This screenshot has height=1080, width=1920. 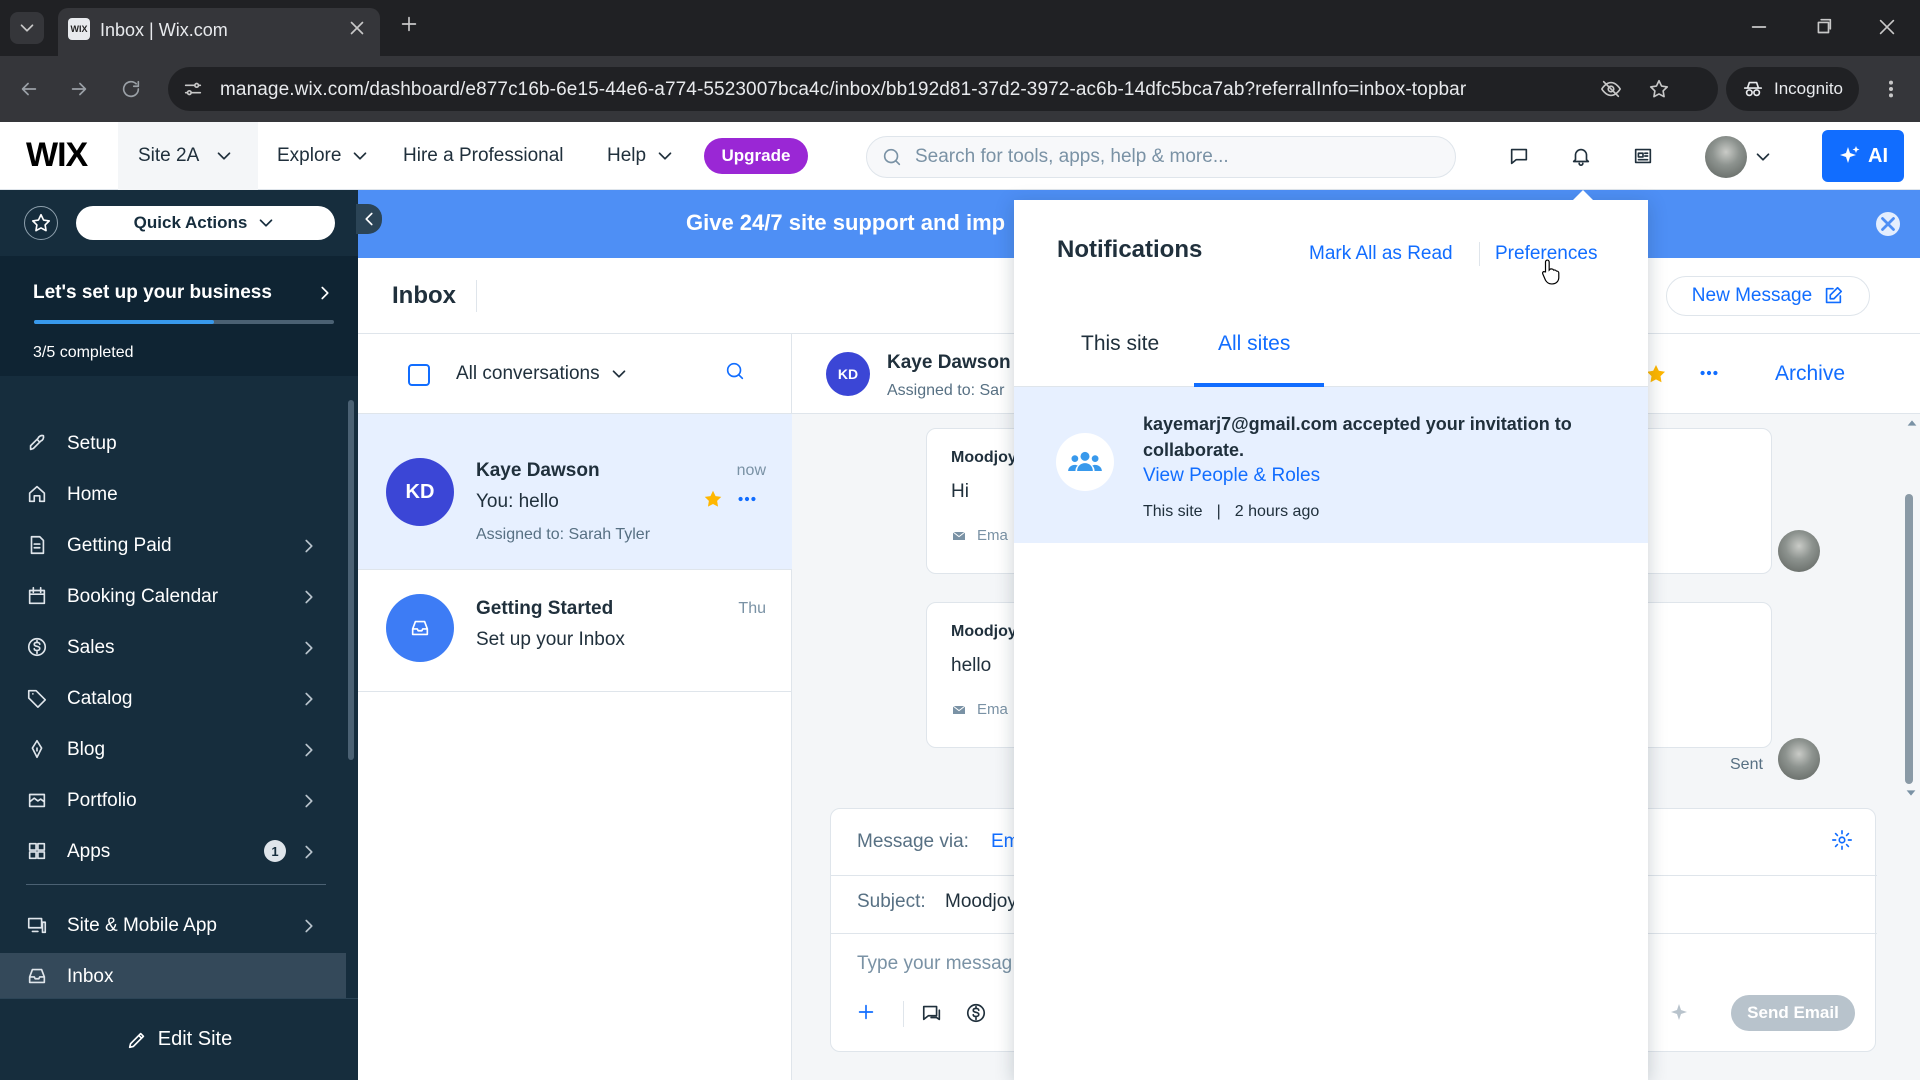 What do you see at coordinates (1909, 639) in the screenshot?
I see `chat-scrollbar-thumb` at bounding box center [1909, 639].